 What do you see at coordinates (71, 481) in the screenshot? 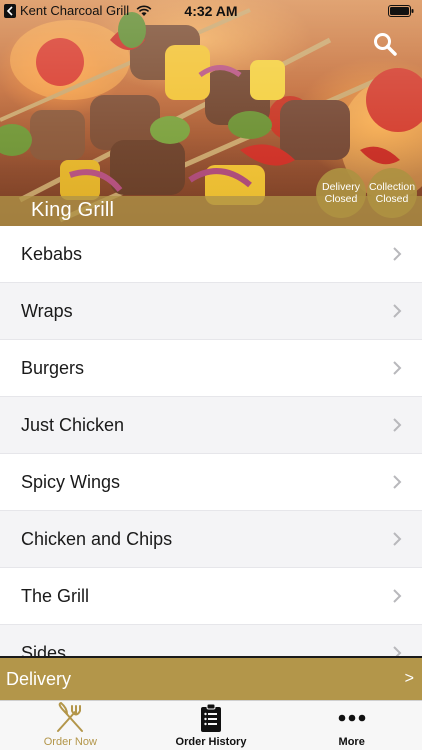
I see `category-label: Spicy Wings` at bounding box center [71, 481].